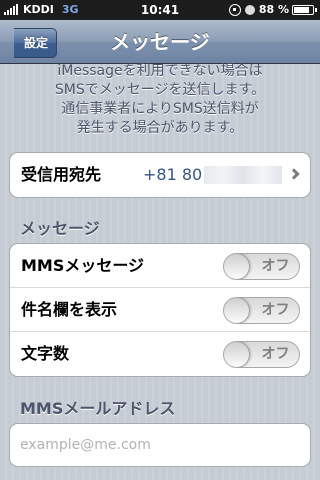 This screenshot has width=320, height=480. Describe the element at coordinates (69, 309) in the screenshot. I see `show-subject-label: 件名欄を表示` at that location.